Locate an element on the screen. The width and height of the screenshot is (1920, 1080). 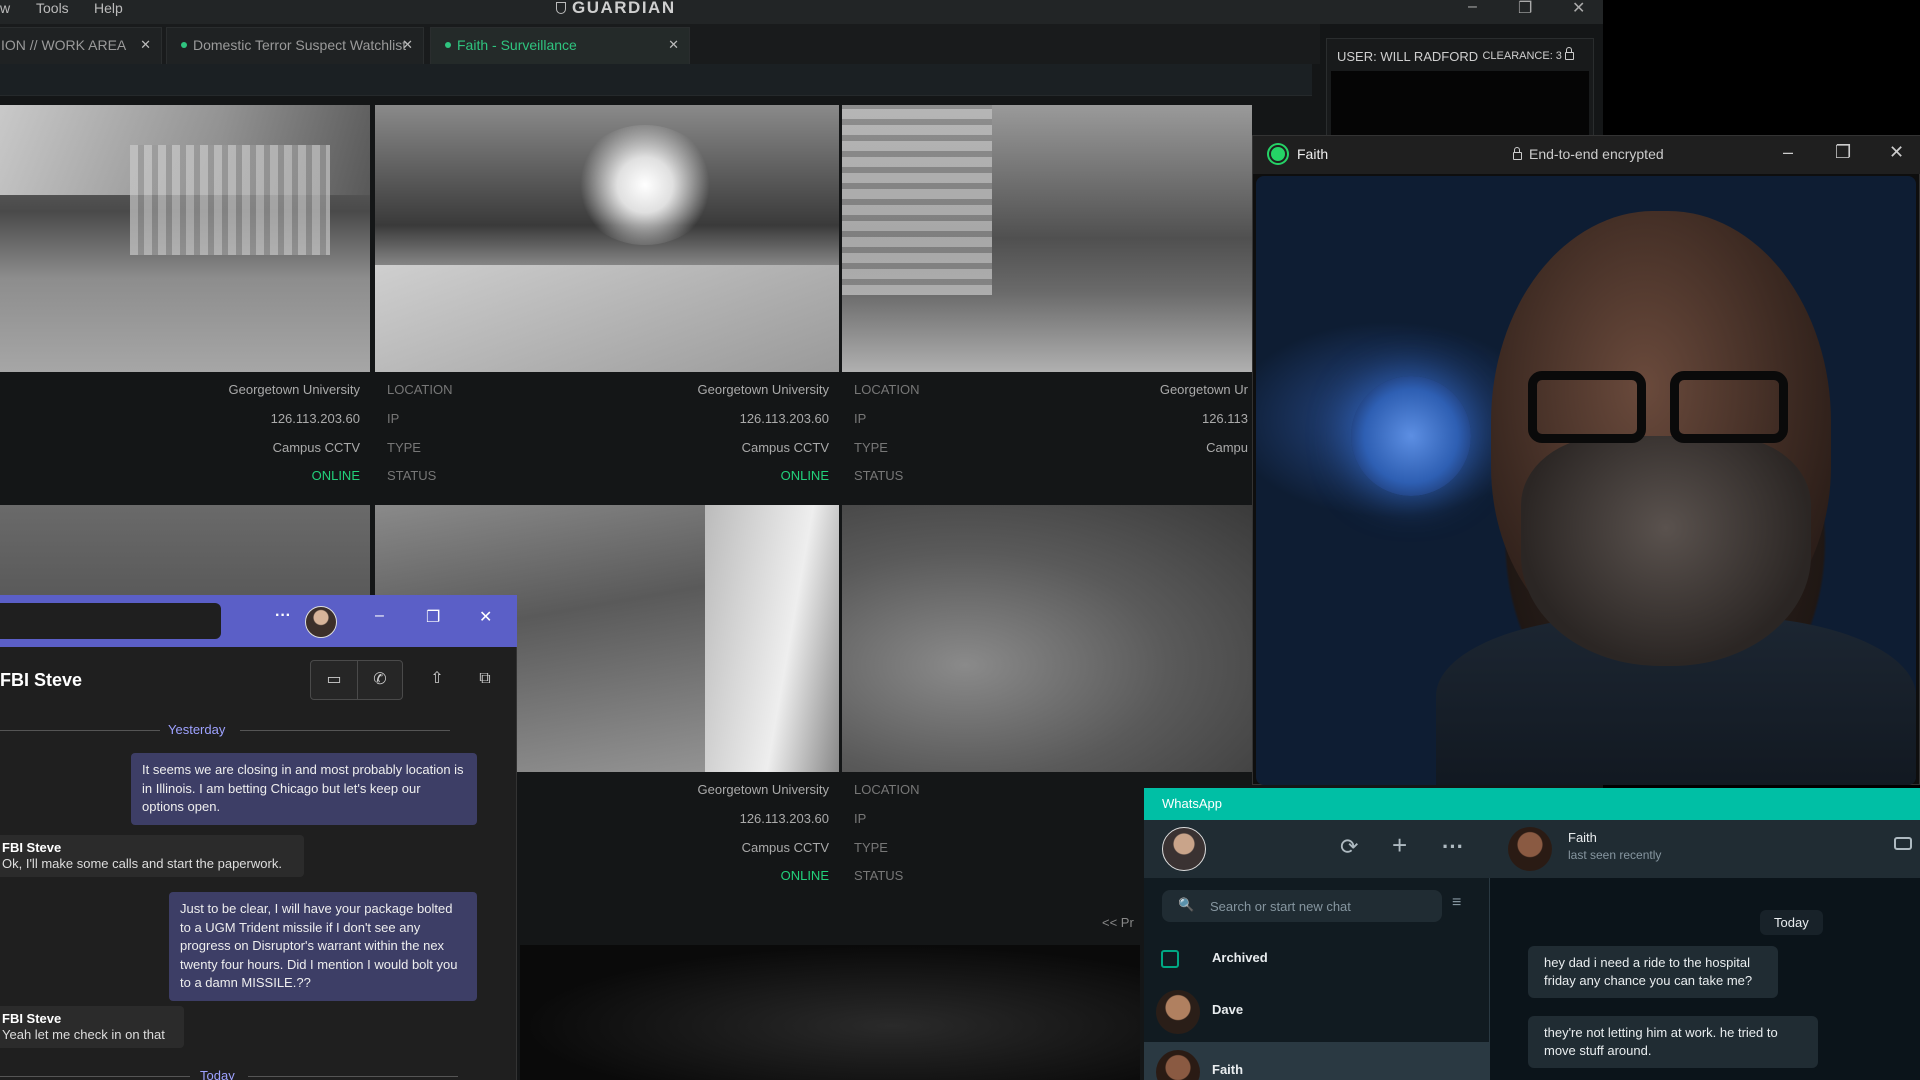
chat-name: Faith is located at coordinates (1228, 1069).